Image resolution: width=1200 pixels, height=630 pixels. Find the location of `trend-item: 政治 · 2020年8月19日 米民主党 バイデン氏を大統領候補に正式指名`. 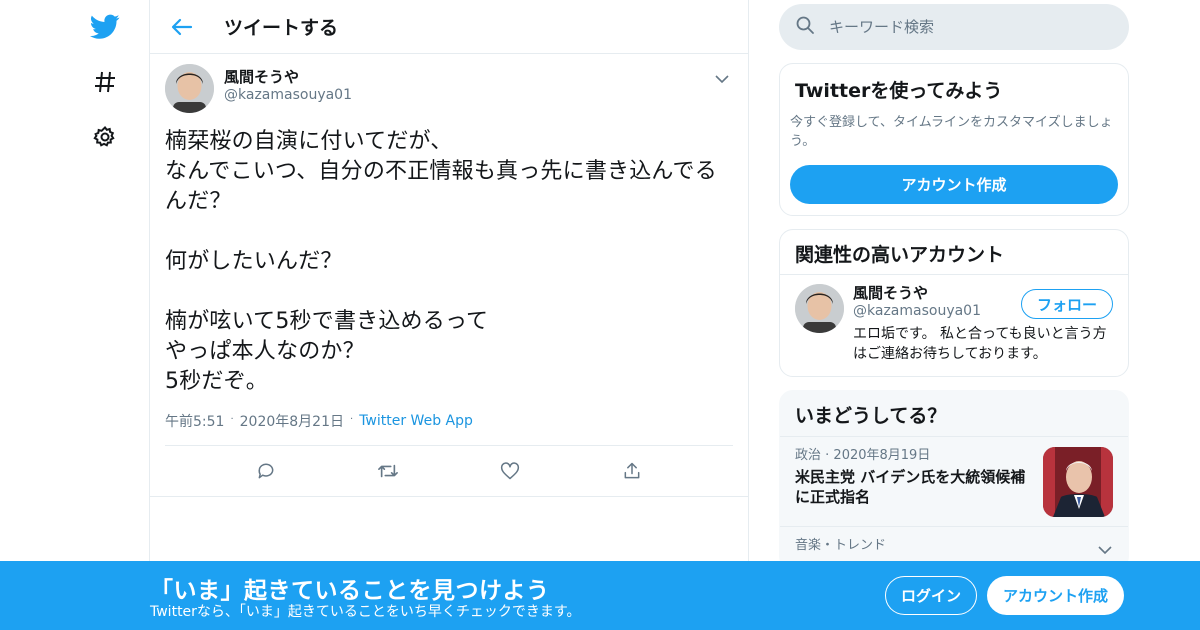

trend-item: 政治 · 2020年8月19日 米民主党 バイデン氏を大統領候補に正式指名 is located at coordinates (954, 482).